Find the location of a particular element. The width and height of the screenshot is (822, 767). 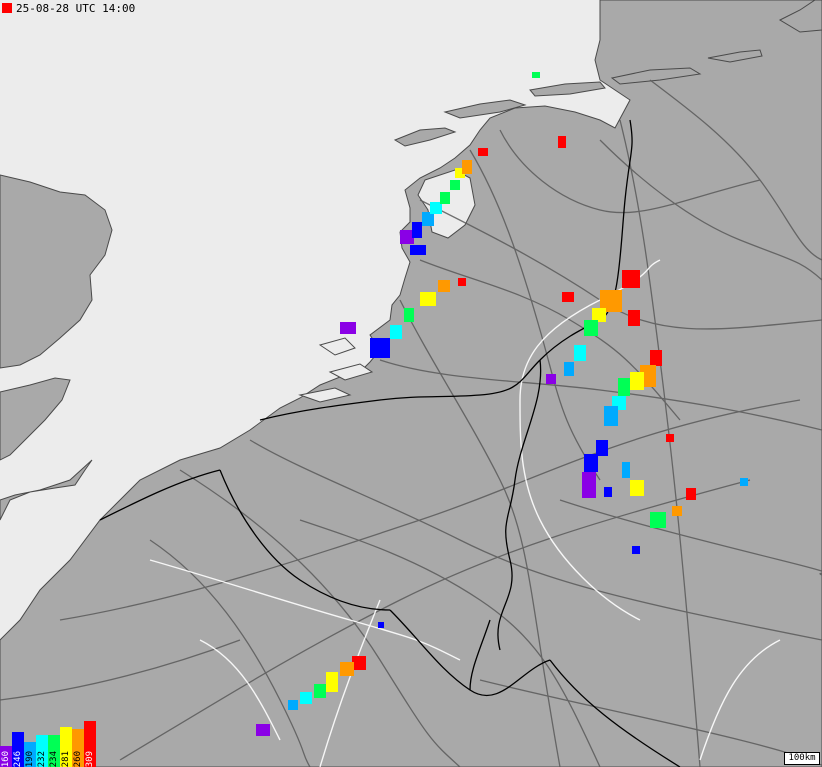

scale-bar: 100km is located at coordinates (802, 758).